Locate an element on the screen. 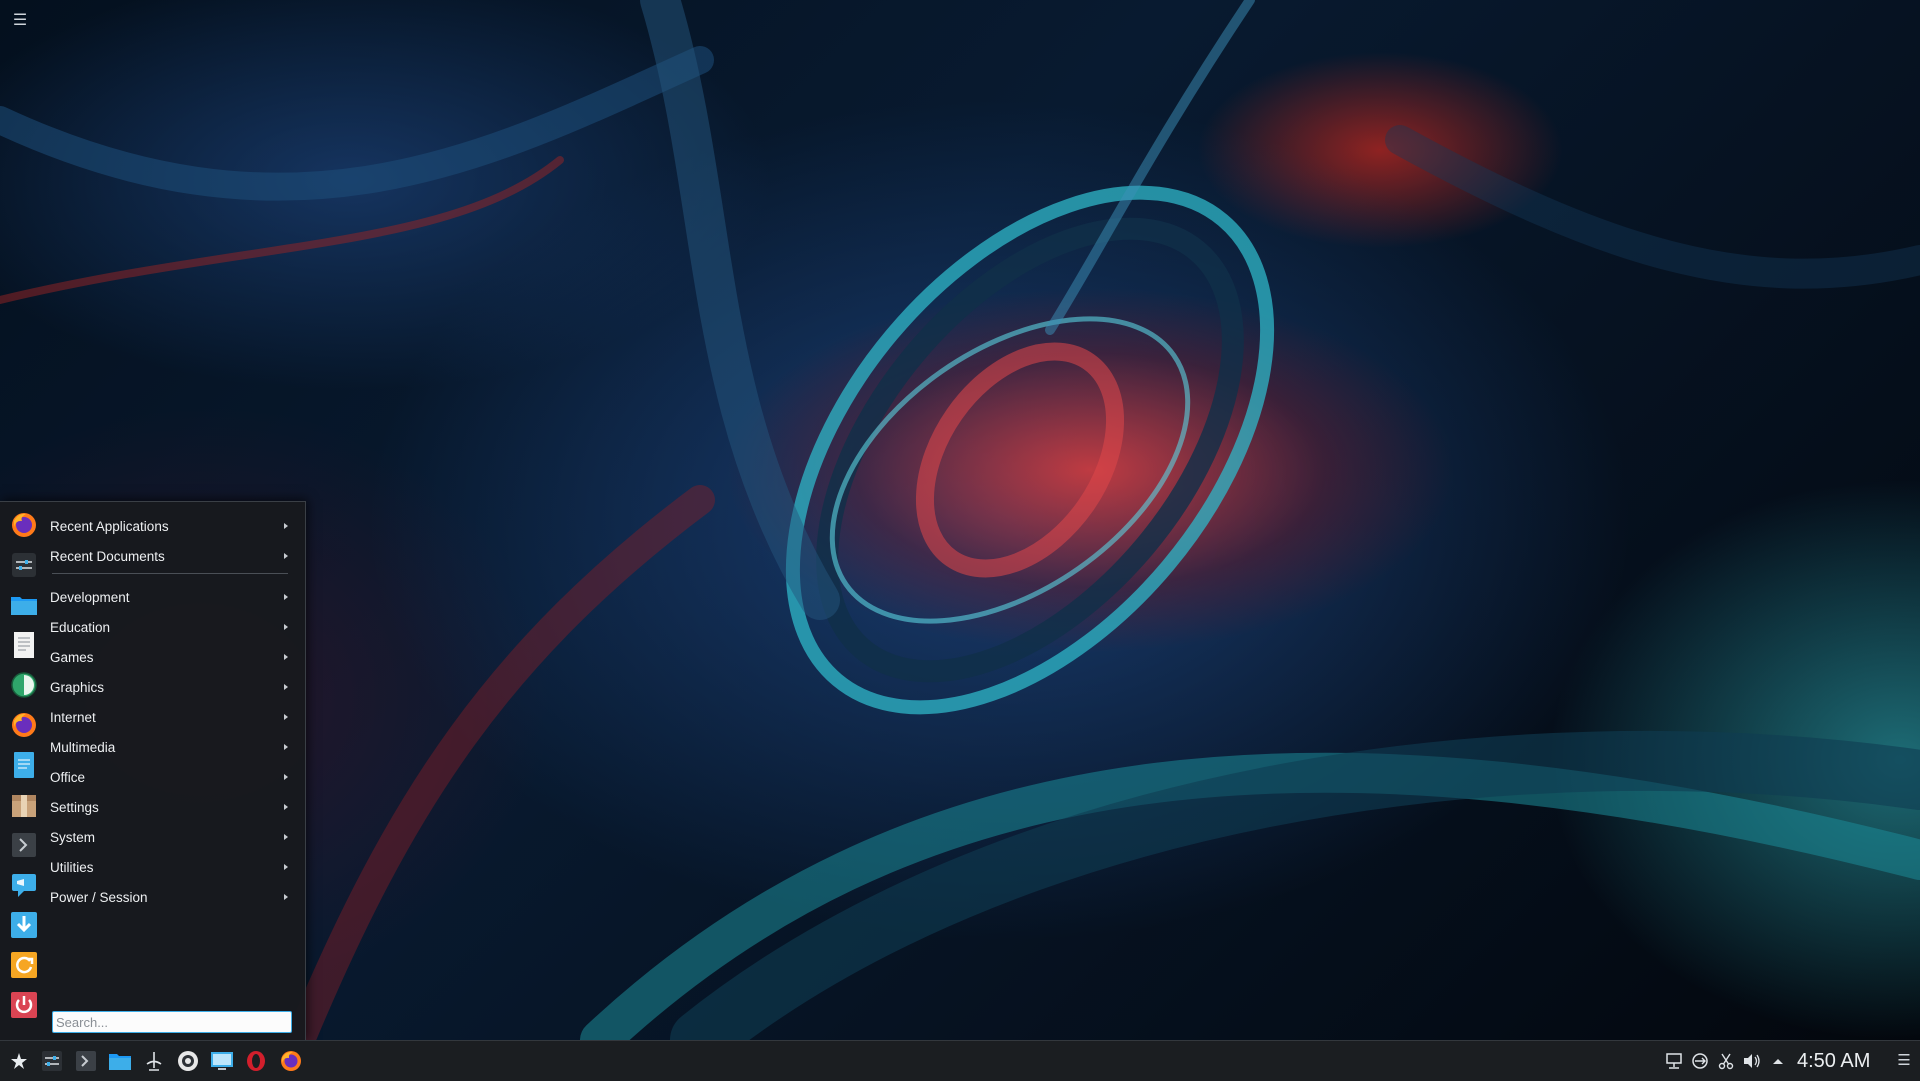  menu-item-label: Graphics is located at coordinates (77, 687).